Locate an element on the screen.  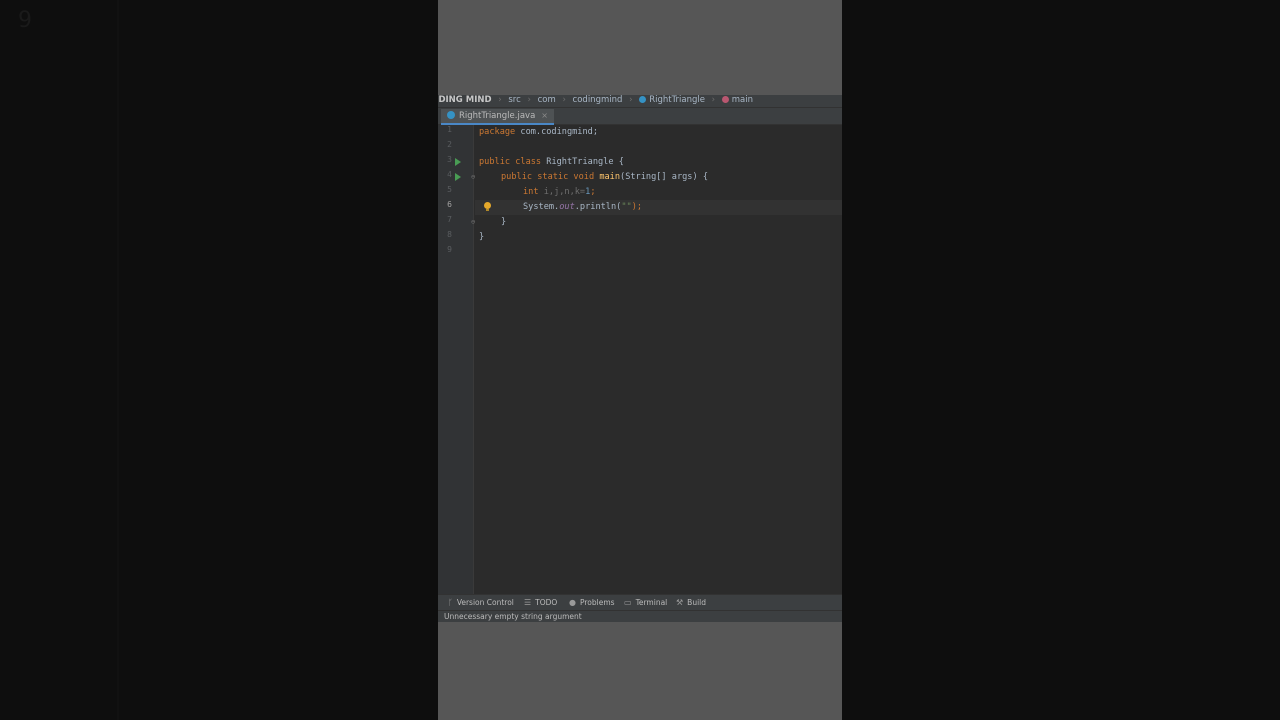
breadcrumb-item-codingmind: codingmind is located at coordinates (598, 100).